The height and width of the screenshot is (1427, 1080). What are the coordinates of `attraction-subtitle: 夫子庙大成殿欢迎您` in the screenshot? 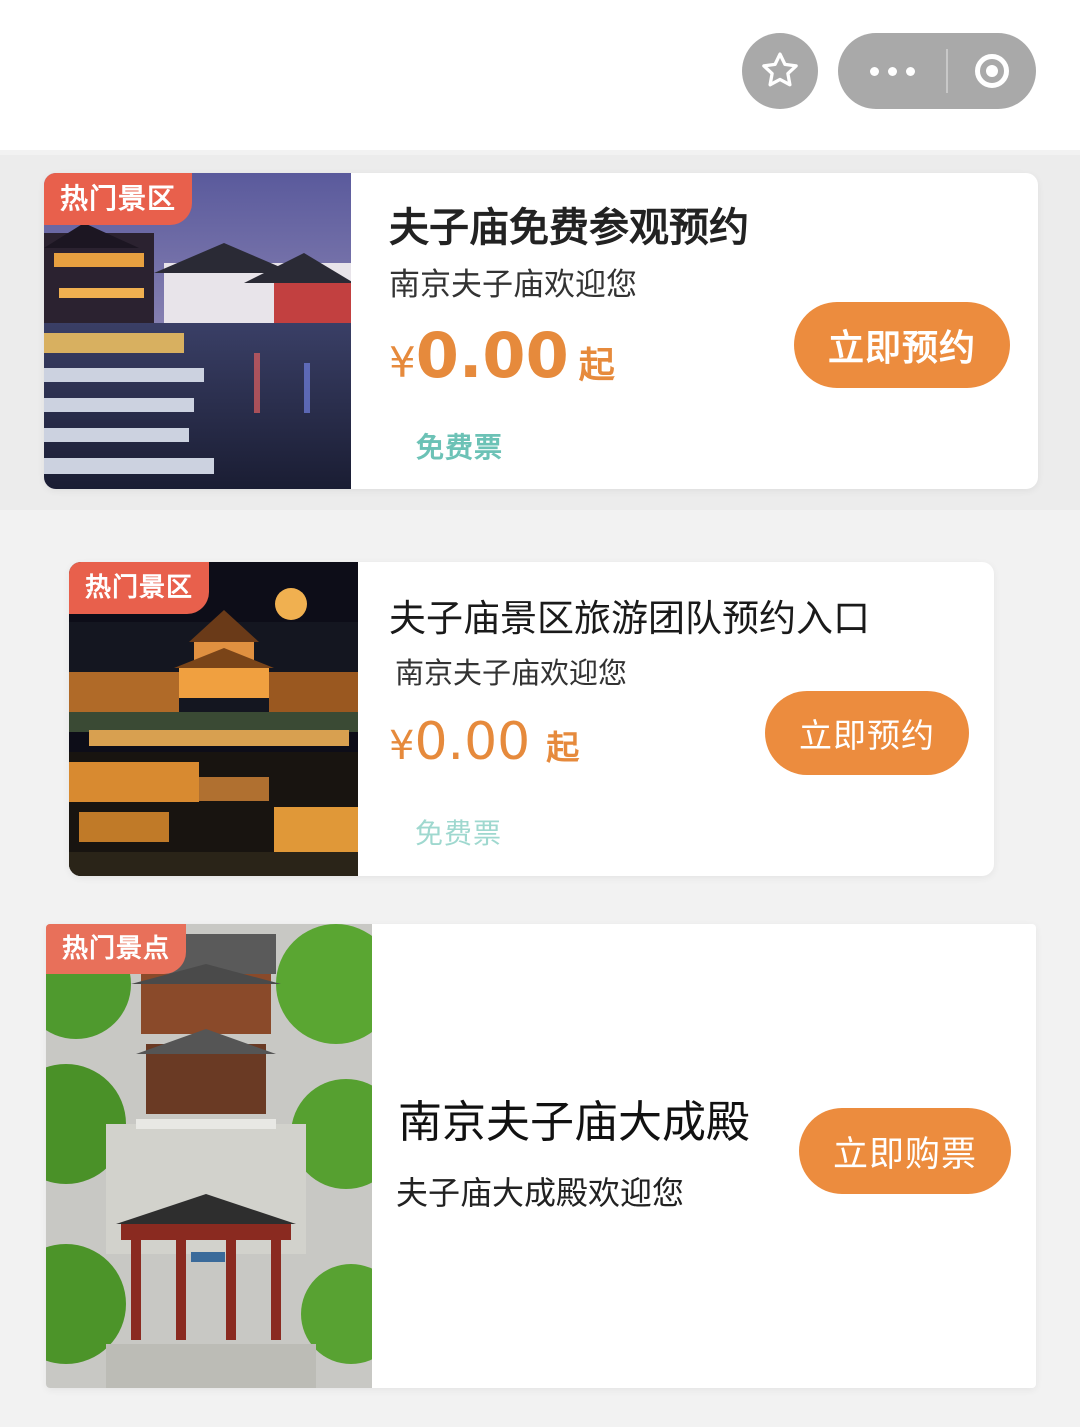 It's located at (540, 1193).